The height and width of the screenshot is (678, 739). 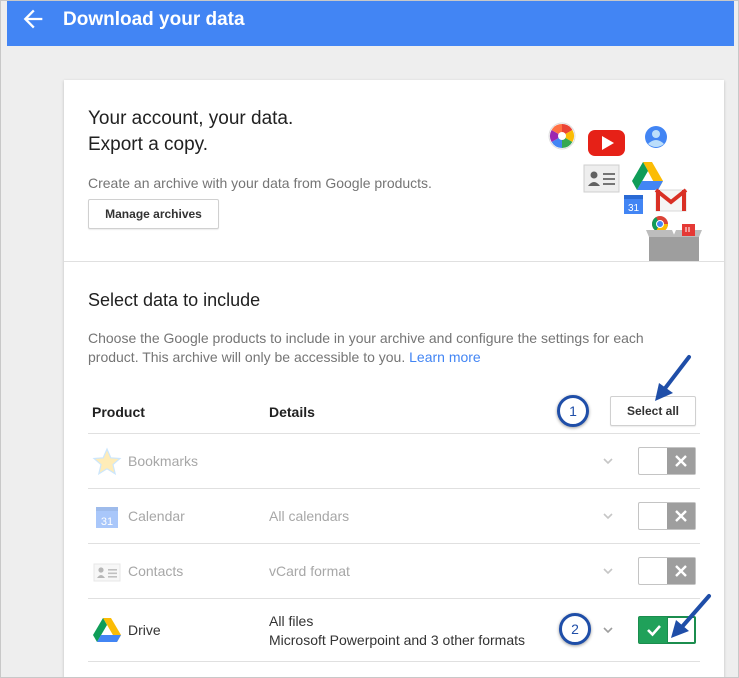 I want to click on include-toggle-calendar, so click(x=667, y=516).